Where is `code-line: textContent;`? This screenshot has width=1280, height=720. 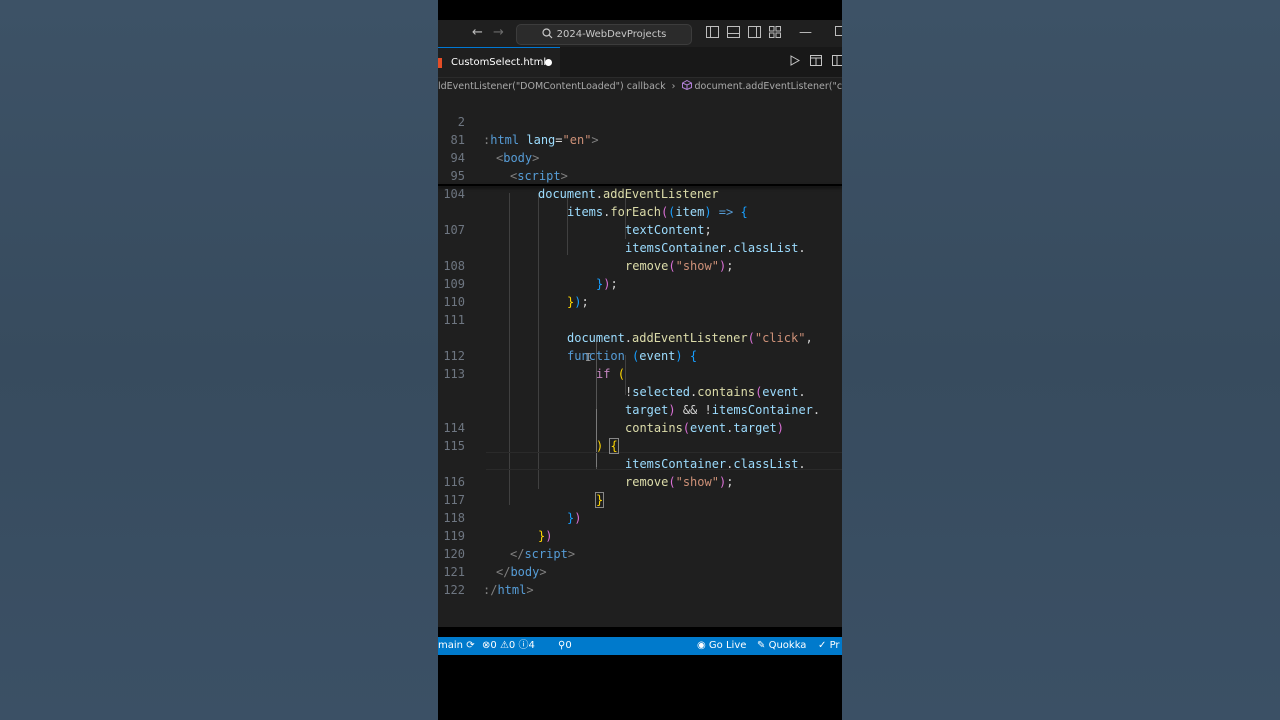 code-line: textContent; is located at coordinates (668, 230).